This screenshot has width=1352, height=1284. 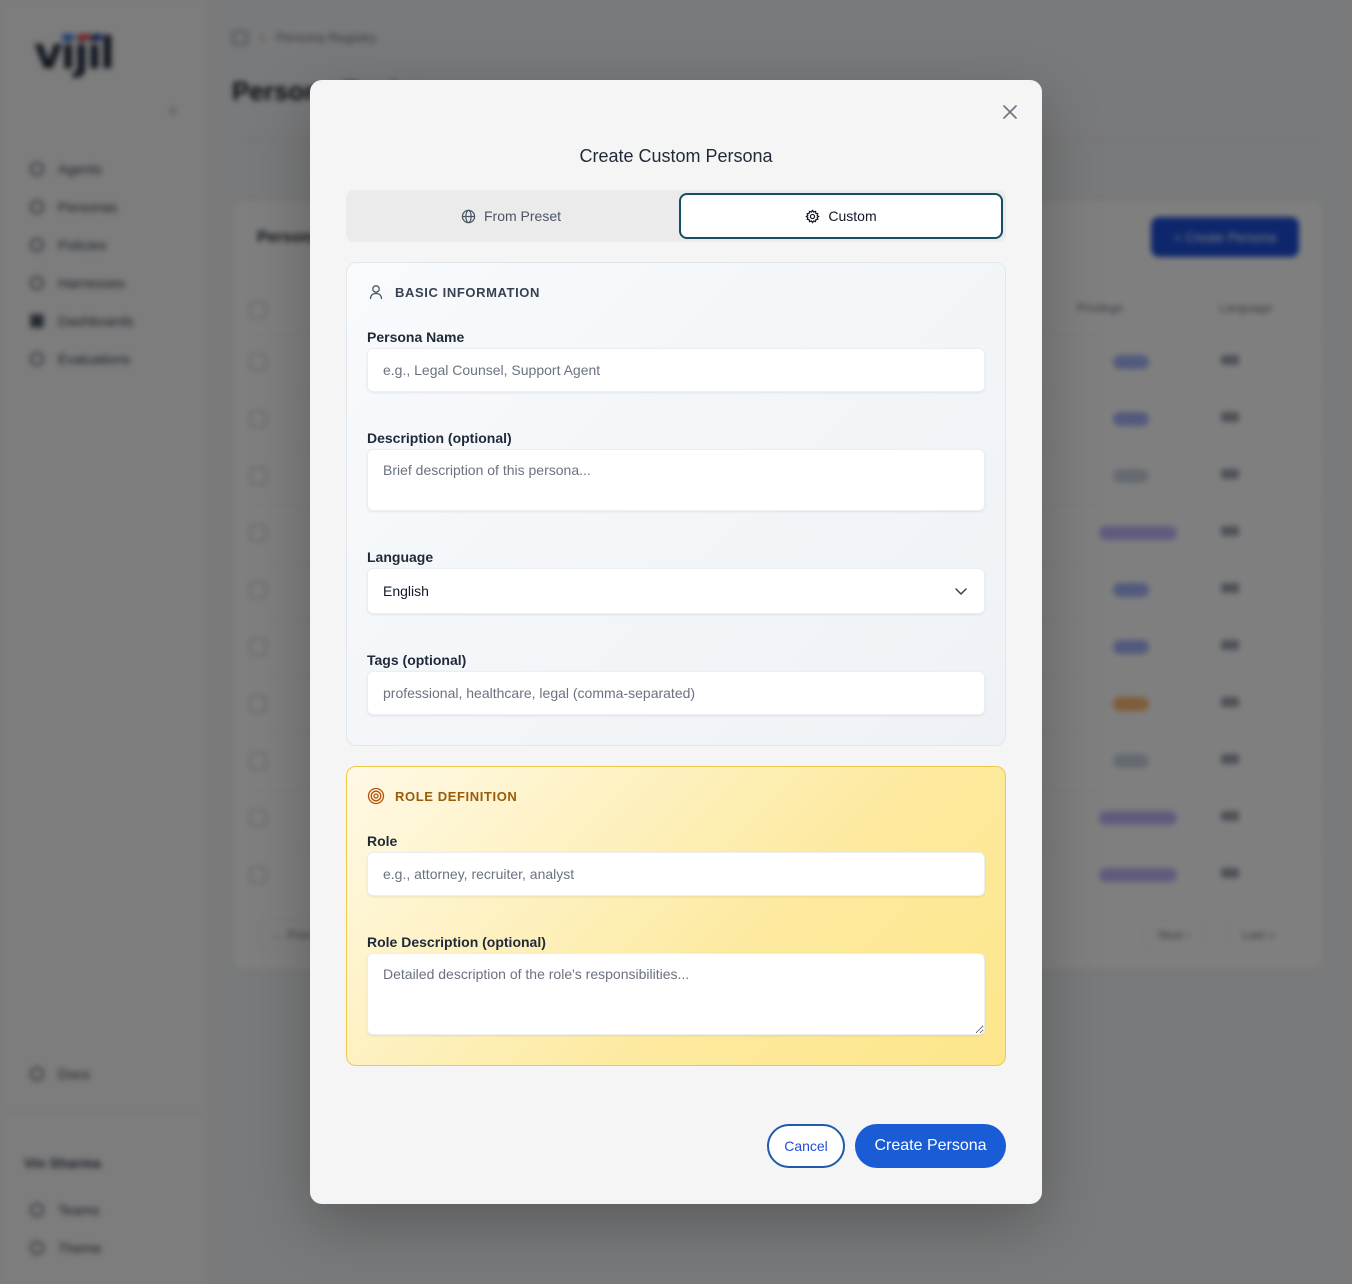 I want to click on role-label: Role, so click(x=382, y=841).